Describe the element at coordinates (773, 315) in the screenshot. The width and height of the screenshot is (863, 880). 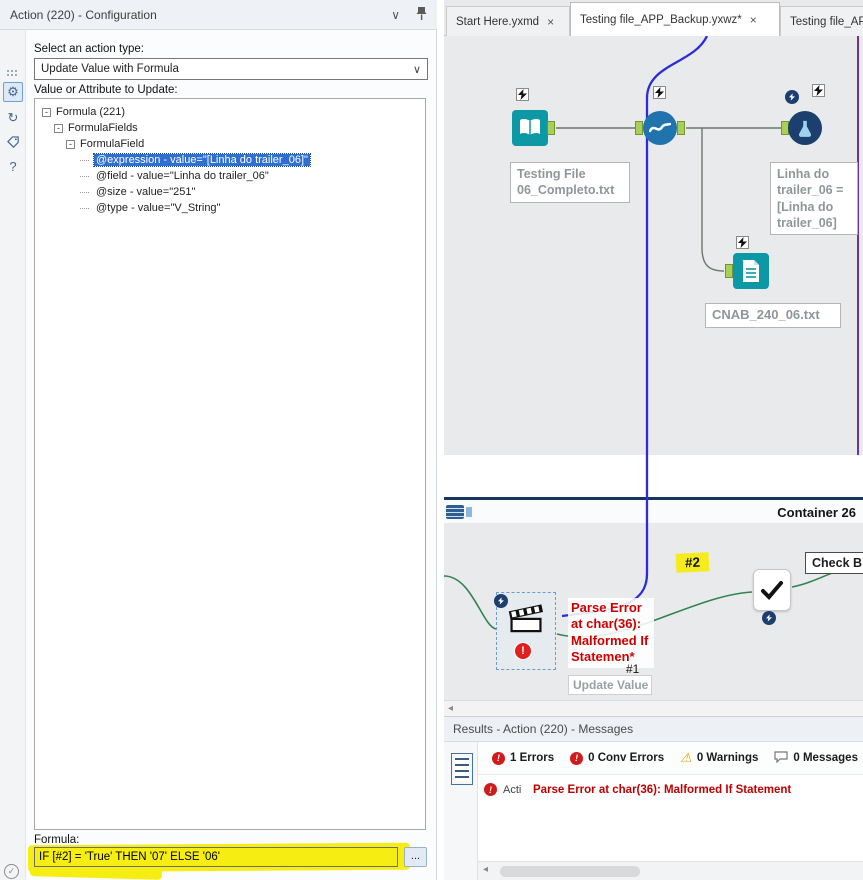
I see `tool-annotation: CNAB_240_06.txt` at that location.